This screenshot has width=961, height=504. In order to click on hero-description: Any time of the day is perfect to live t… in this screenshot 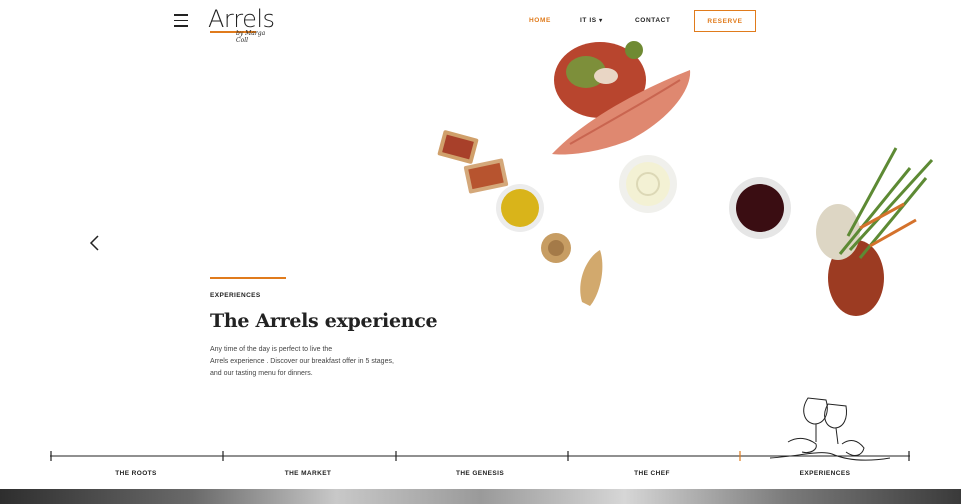, I will do `click(310, 362)`.